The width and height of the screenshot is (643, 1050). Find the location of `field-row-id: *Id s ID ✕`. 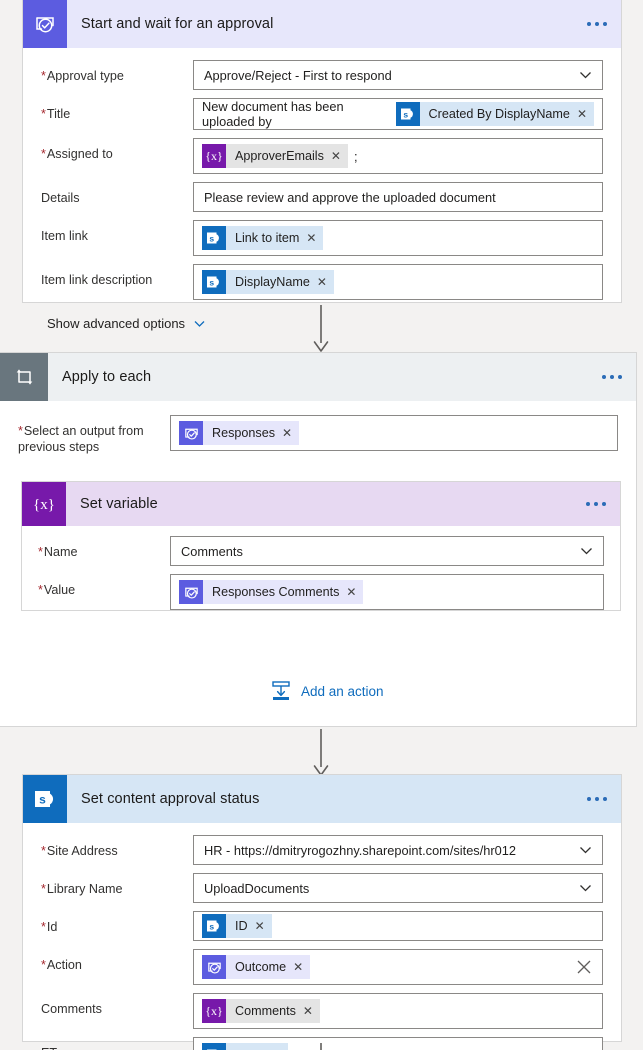

field-row-id: *Id s ID ✕ is located at coordinates (322, 926).